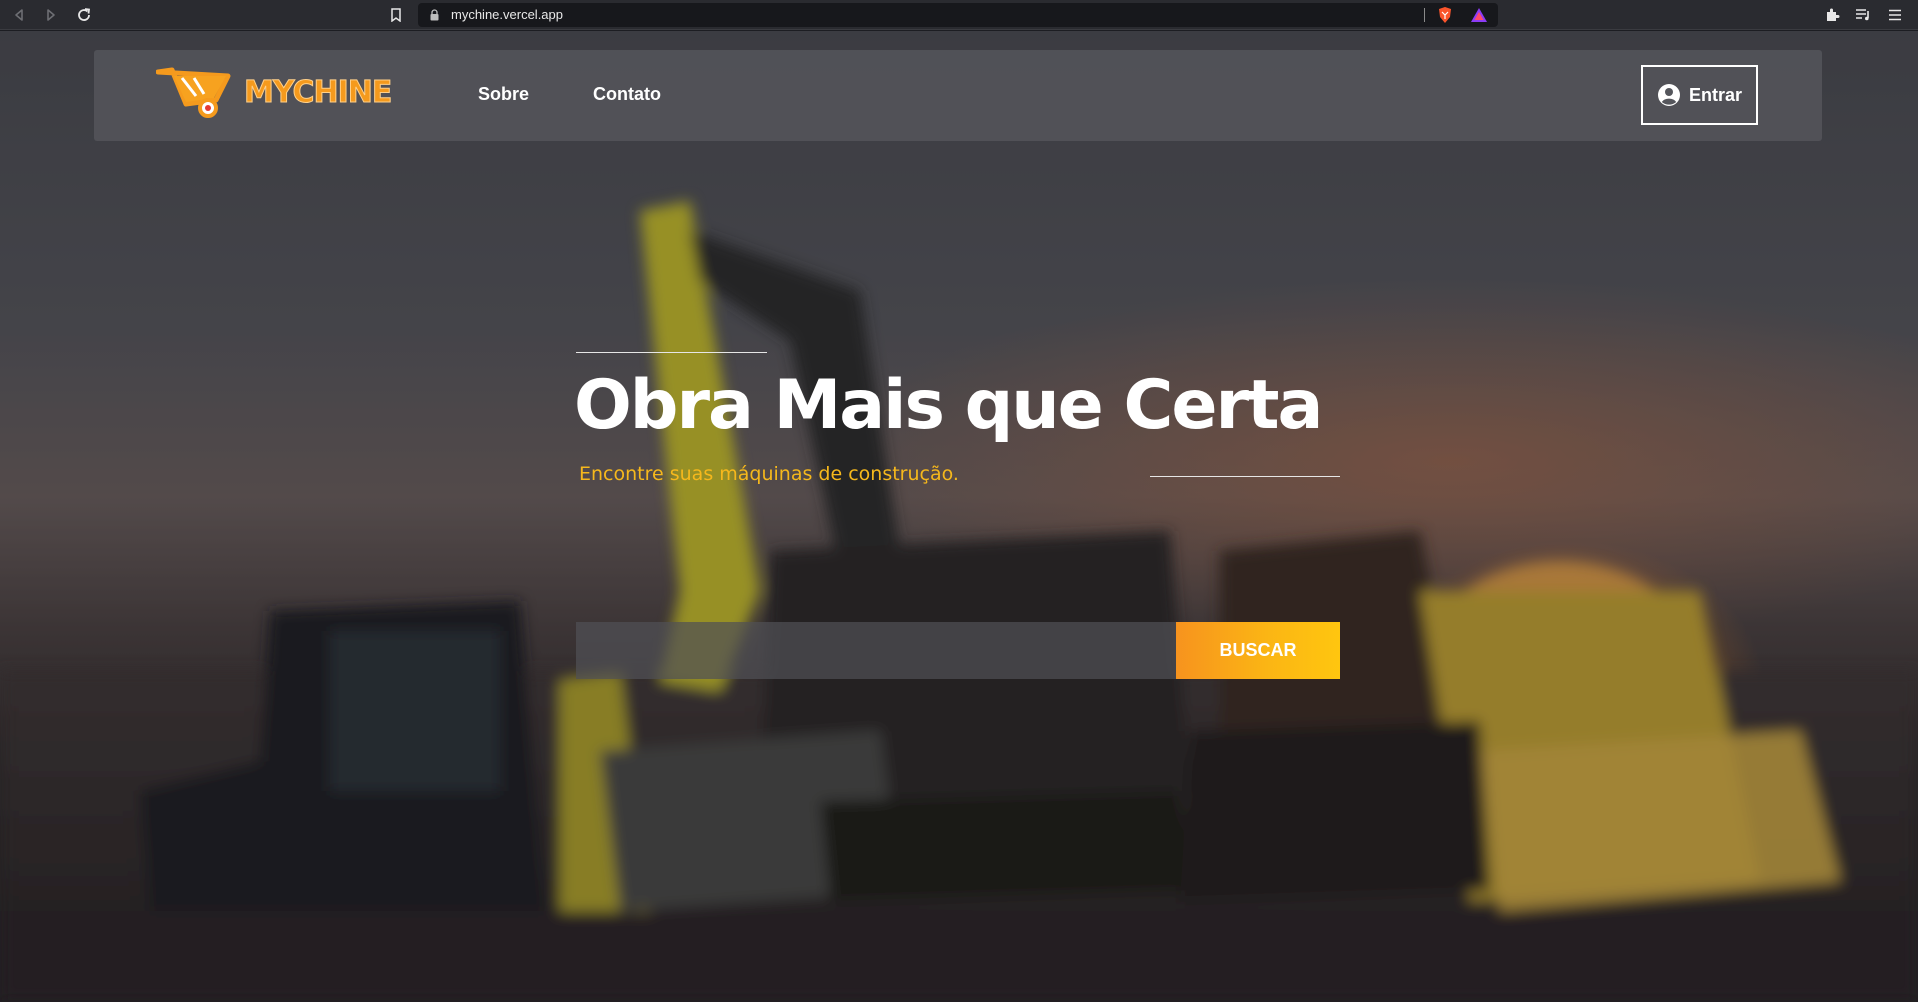 This screenshot has height=1002, width=1918. I want to click on search-form: BUSCAR, so click(958, 650).